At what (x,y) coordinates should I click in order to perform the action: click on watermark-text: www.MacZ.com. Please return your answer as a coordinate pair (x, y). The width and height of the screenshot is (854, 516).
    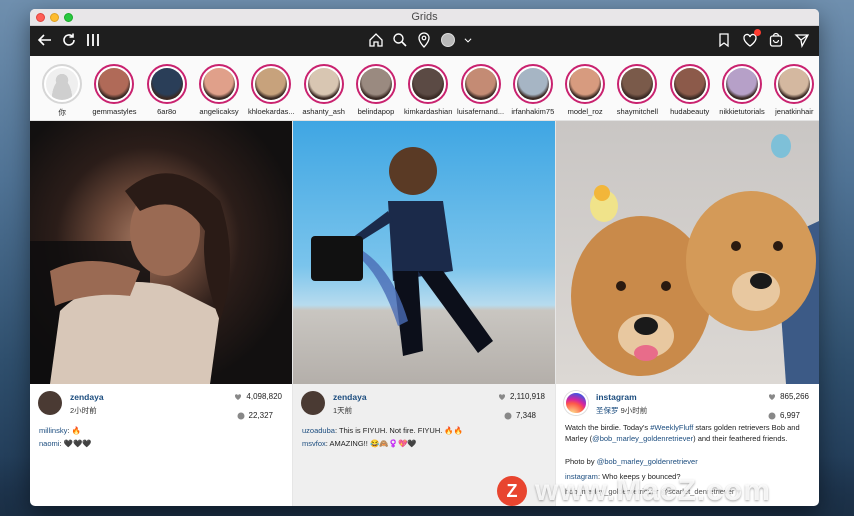
    Looking at the image, I should click on (653, 490).